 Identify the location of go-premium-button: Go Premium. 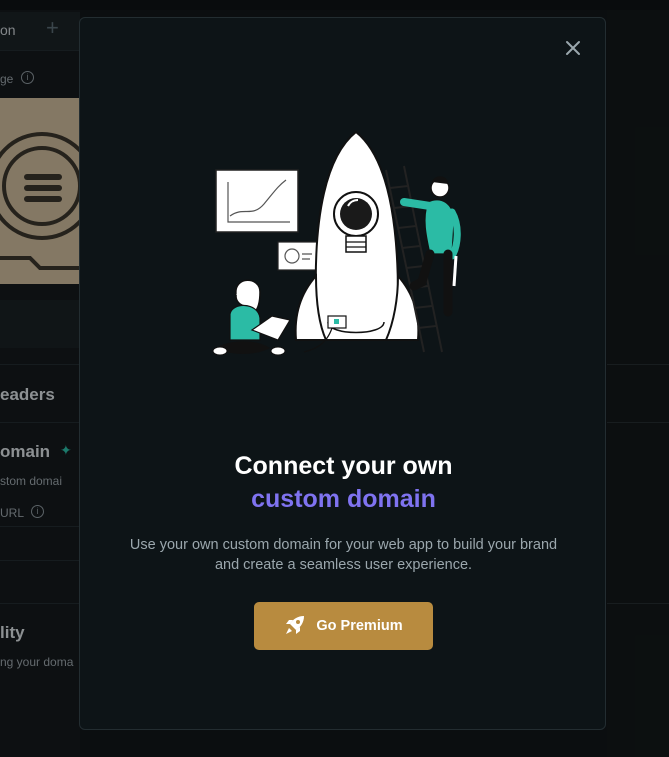
(343, 626).